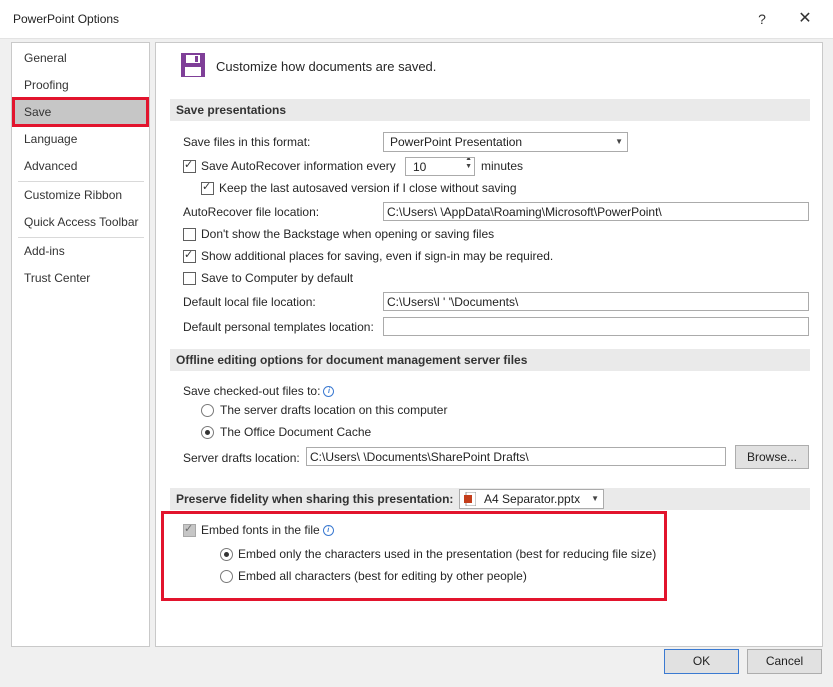 This screenshot has width=833, height=687. Describe the element at coordinates (80, 278) in the screenshot. I see `nav-item-trust-center: Trust Center` at that location.